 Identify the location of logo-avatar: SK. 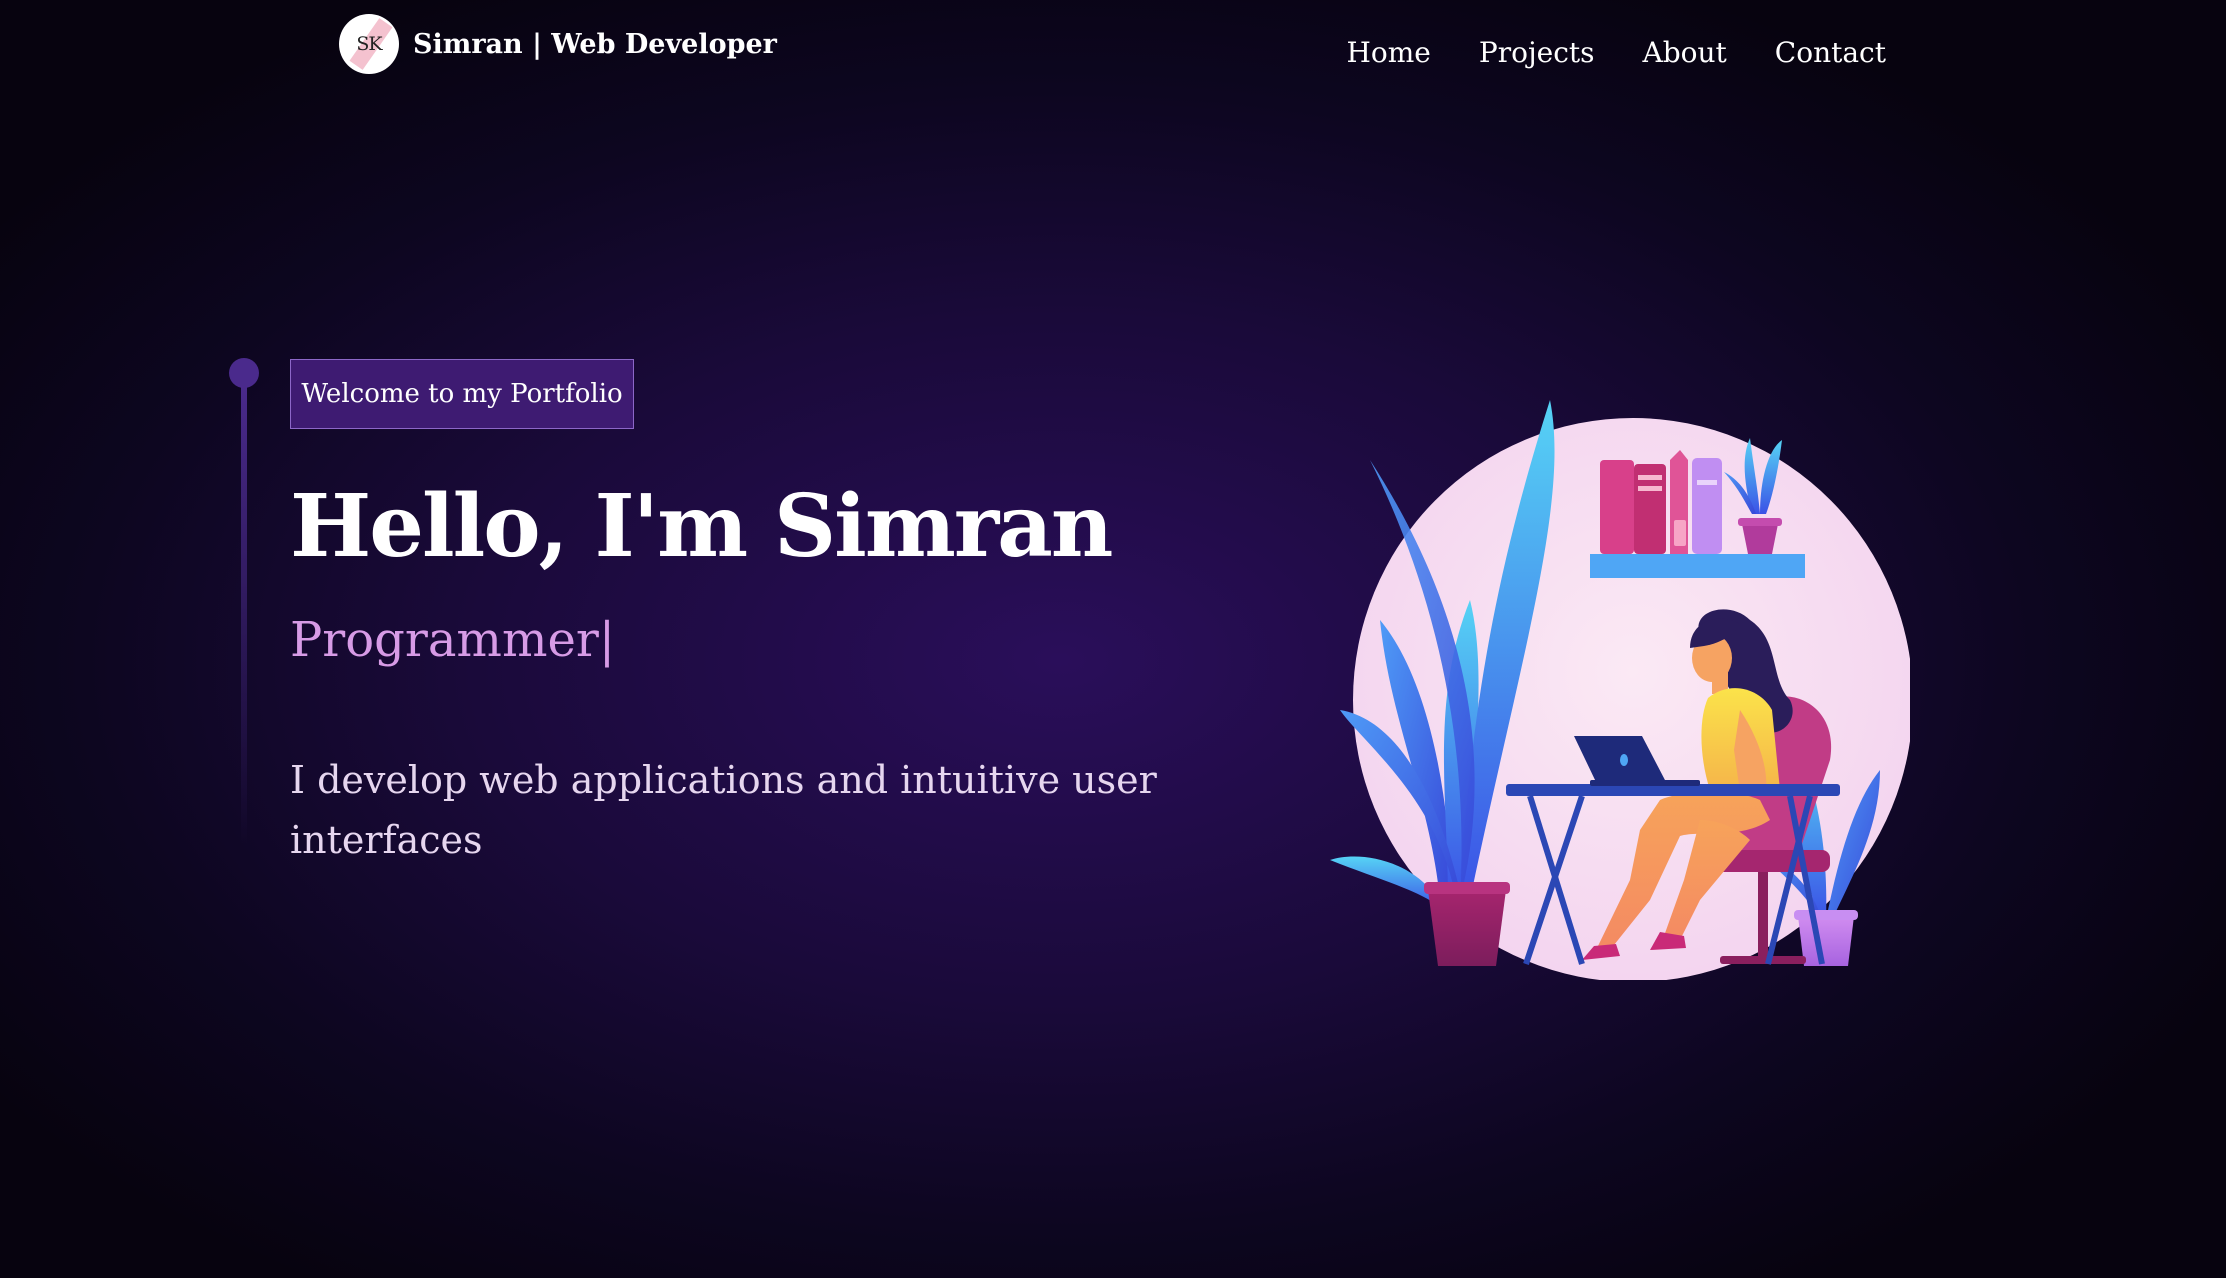
(369, 44).